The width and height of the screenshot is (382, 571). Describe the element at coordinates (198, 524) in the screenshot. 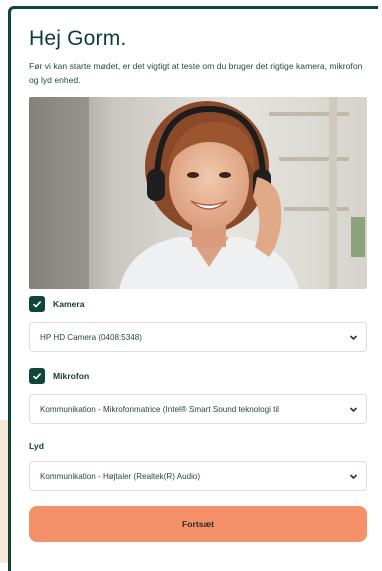

I see `continue-button: Fortsæt` at that location.